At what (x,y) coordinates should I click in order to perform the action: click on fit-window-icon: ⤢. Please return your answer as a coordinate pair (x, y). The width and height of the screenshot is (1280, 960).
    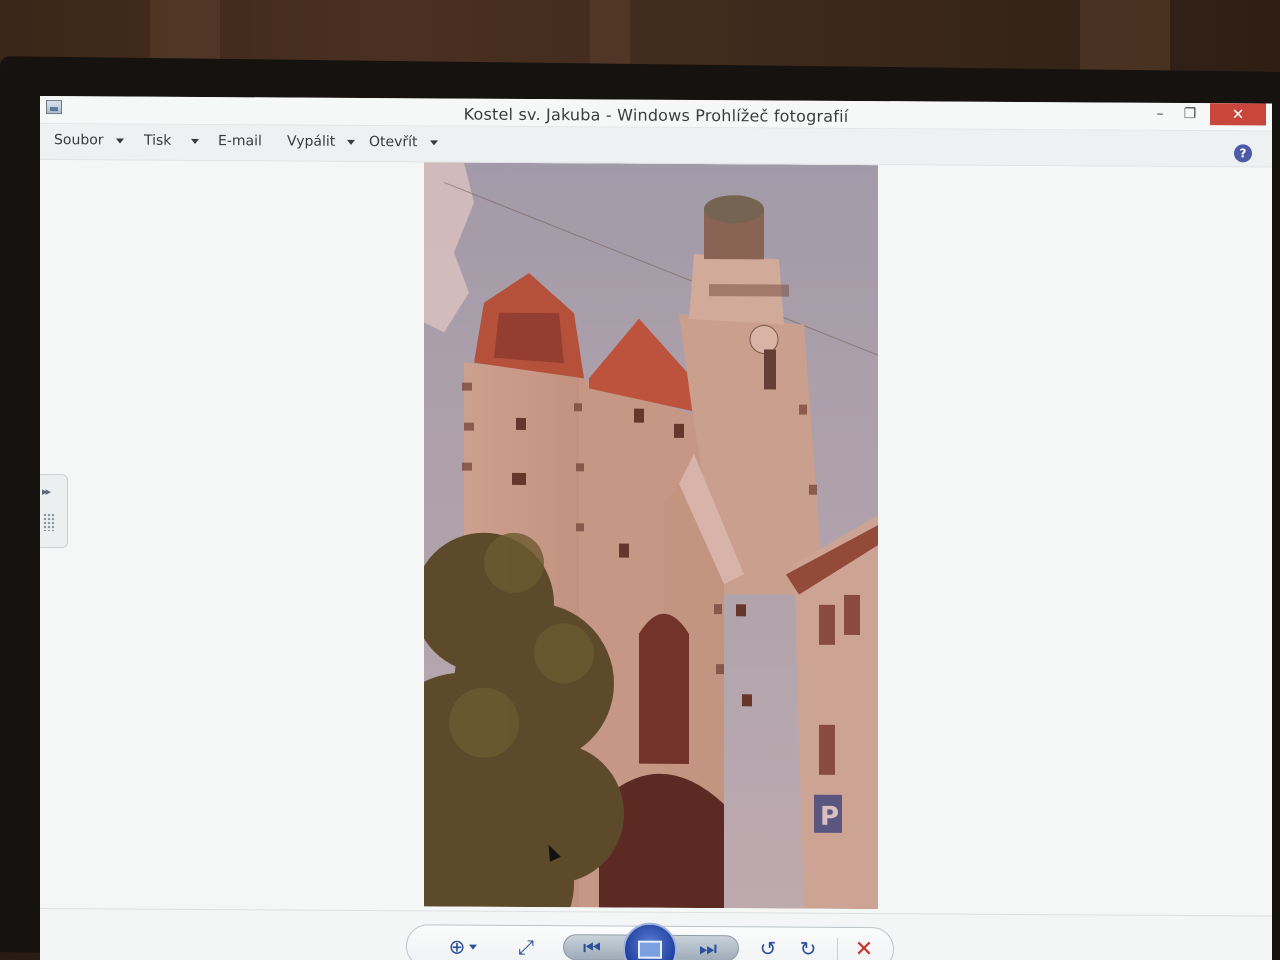
    Looking at the image, I should click on (526, 947).